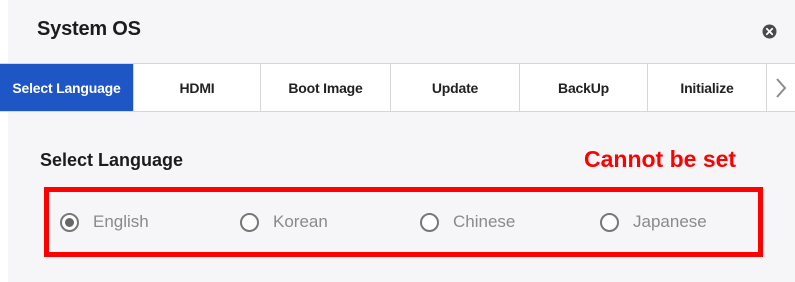 The image size is (795, 282). I want to click on radio-option-chinese: Chinese, so click(467, 222).